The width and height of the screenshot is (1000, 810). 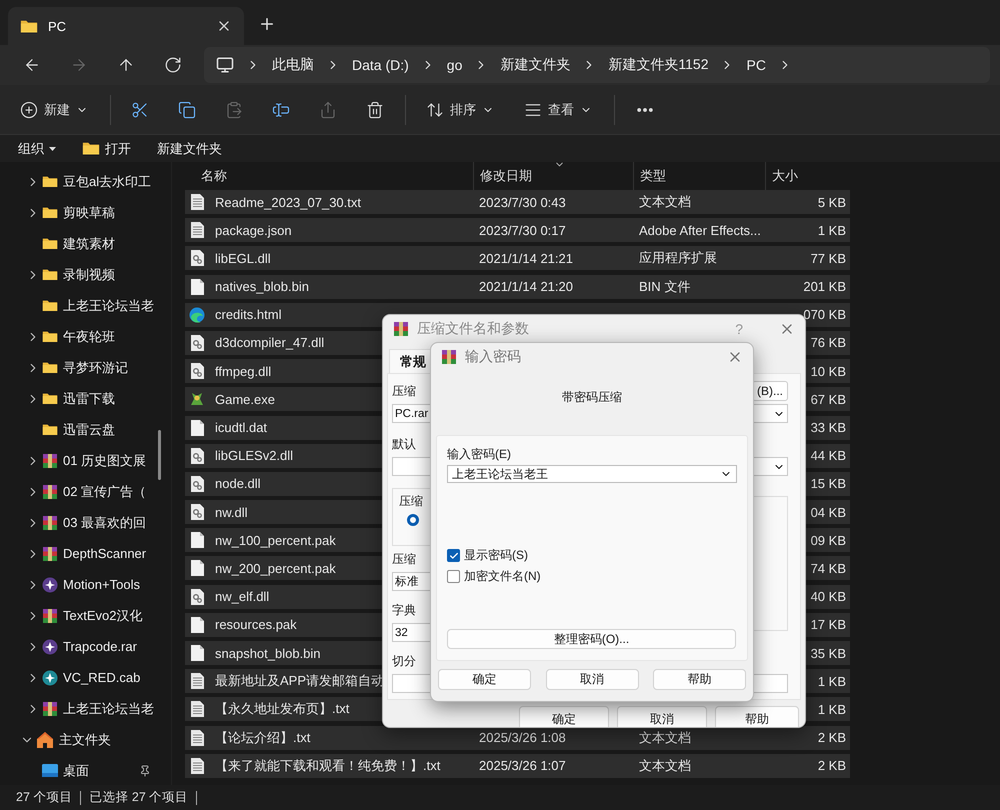 I want to click on size-cell-text: 070 KB, so click(x=824, y=314).